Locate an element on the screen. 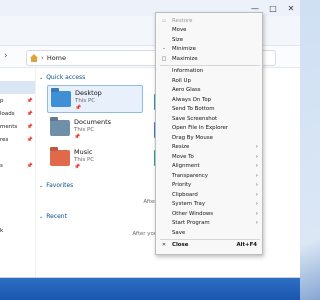  taskbar is located at coordinates (150, 289).